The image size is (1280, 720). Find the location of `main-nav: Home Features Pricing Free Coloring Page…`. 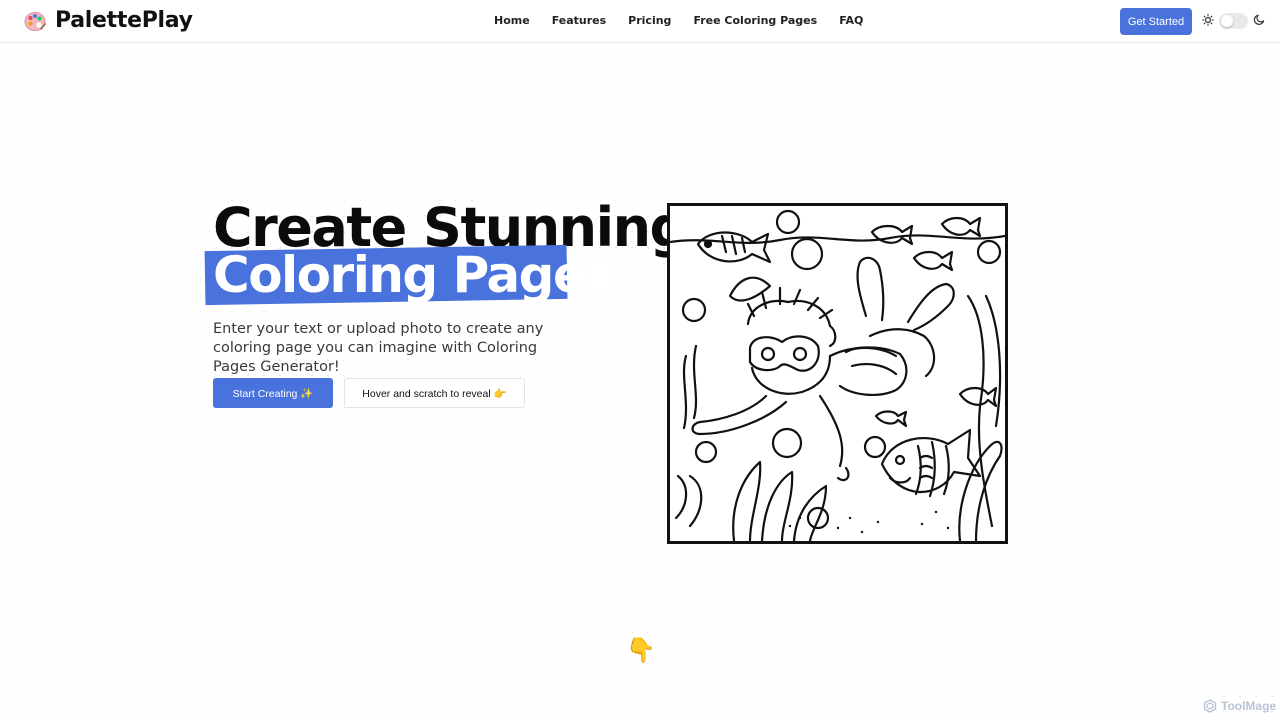

main-nav: Home Features Pricing Free Coloring Page… is located at coordinates (689, 20).